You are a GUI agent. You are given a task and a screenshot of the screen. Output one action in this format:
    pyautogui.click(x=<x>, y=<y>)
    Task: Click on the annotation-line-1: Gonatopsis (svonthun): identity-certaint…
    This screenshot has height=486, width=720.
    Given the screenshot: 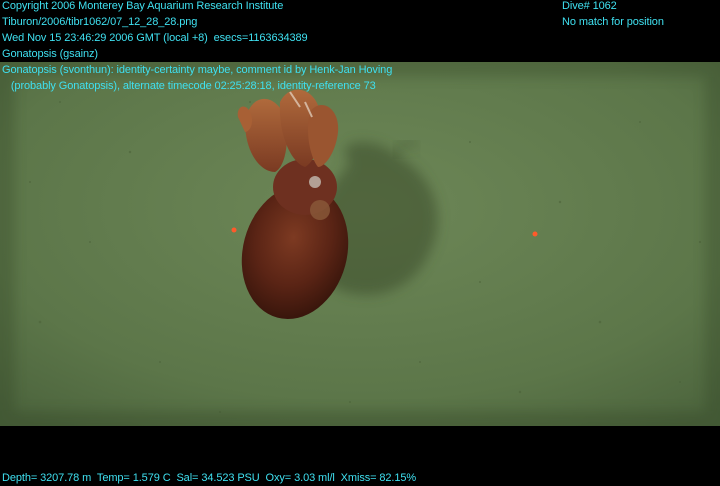 What is the action you would take?
    pyautogui.click(x=197, y=70)
    